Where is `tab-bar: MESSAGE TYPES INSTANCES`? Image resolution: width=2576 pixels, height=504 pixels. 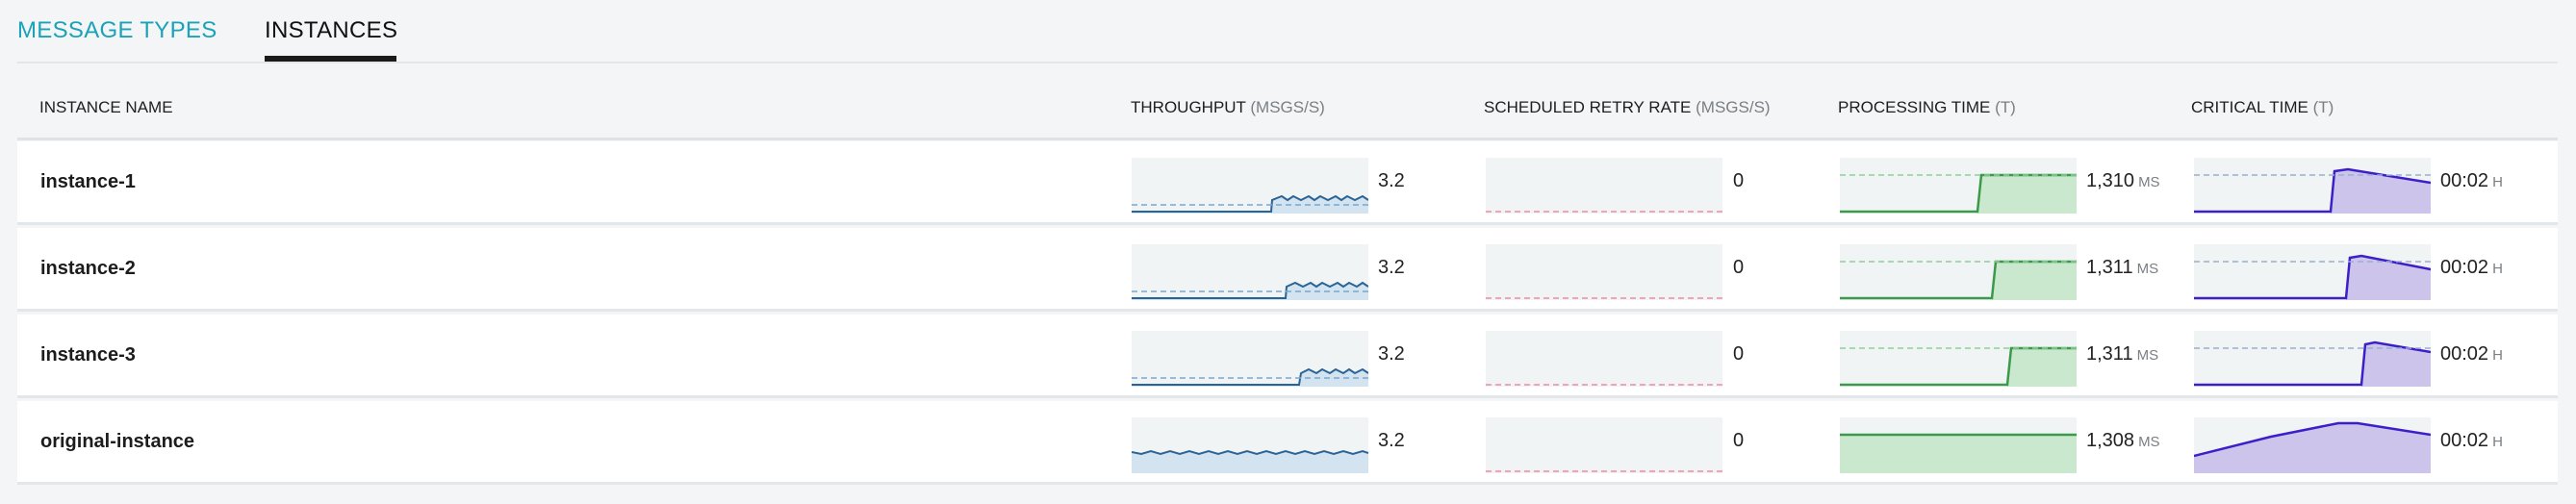 tab-bar: MESSAGE TYPES INSTANCES is located at coordinates (1287, 31).